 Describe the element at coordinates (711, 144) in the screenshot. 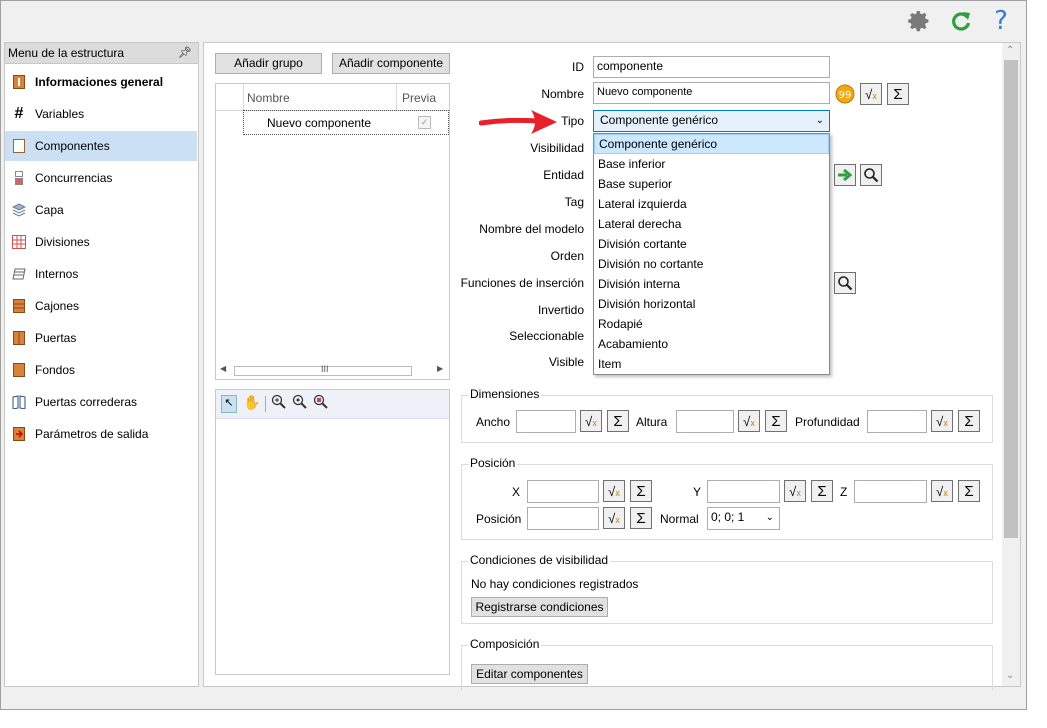

I see `dropdown-option: Componente genérico` at that location.